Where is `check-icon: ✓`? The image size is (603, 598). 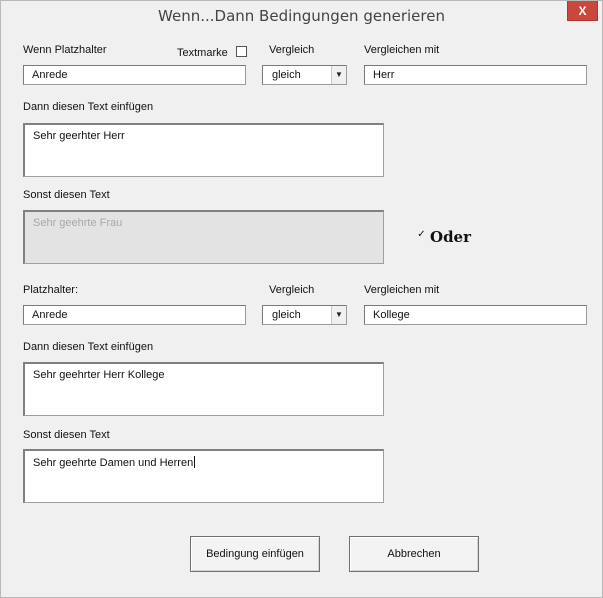 check-icon: ✓ is located at coordinates (421, 234).